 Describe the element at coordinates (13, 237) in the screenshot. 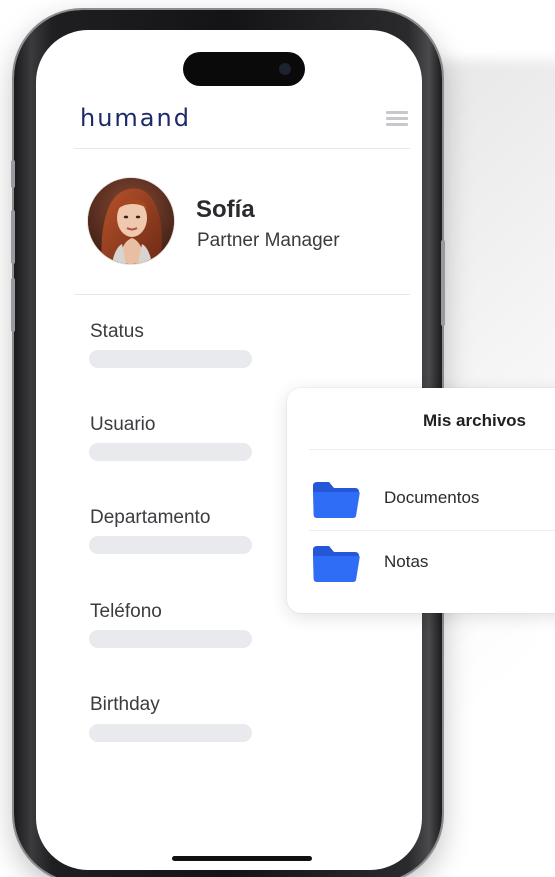

I see `side-button-volume-up` at that location.